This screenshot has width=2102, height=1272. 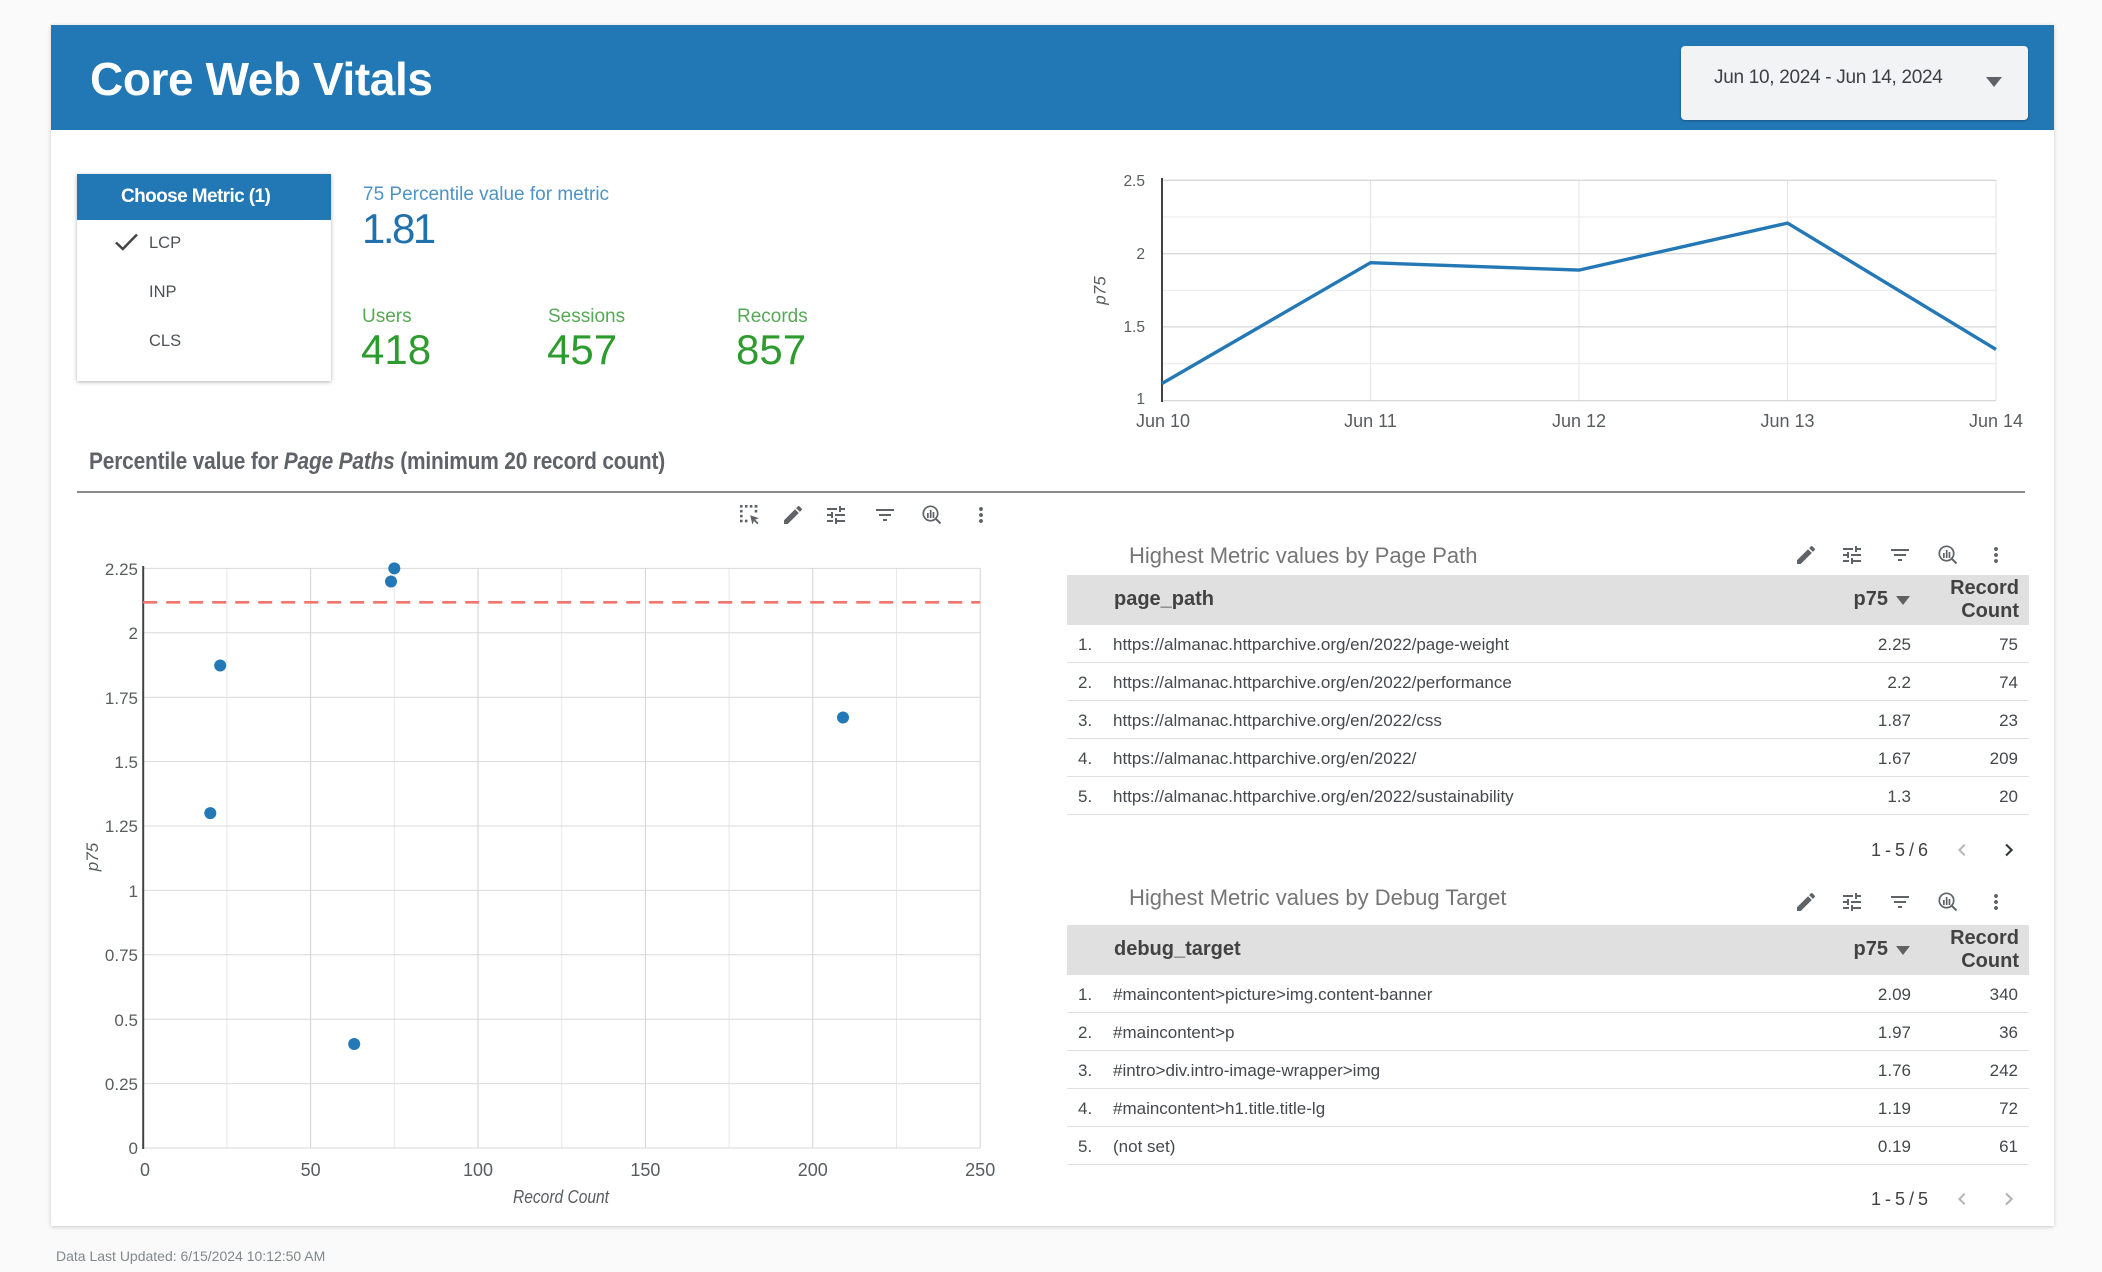 I want to click on svg-text: Jun 12, so click(x=1579, y=421).